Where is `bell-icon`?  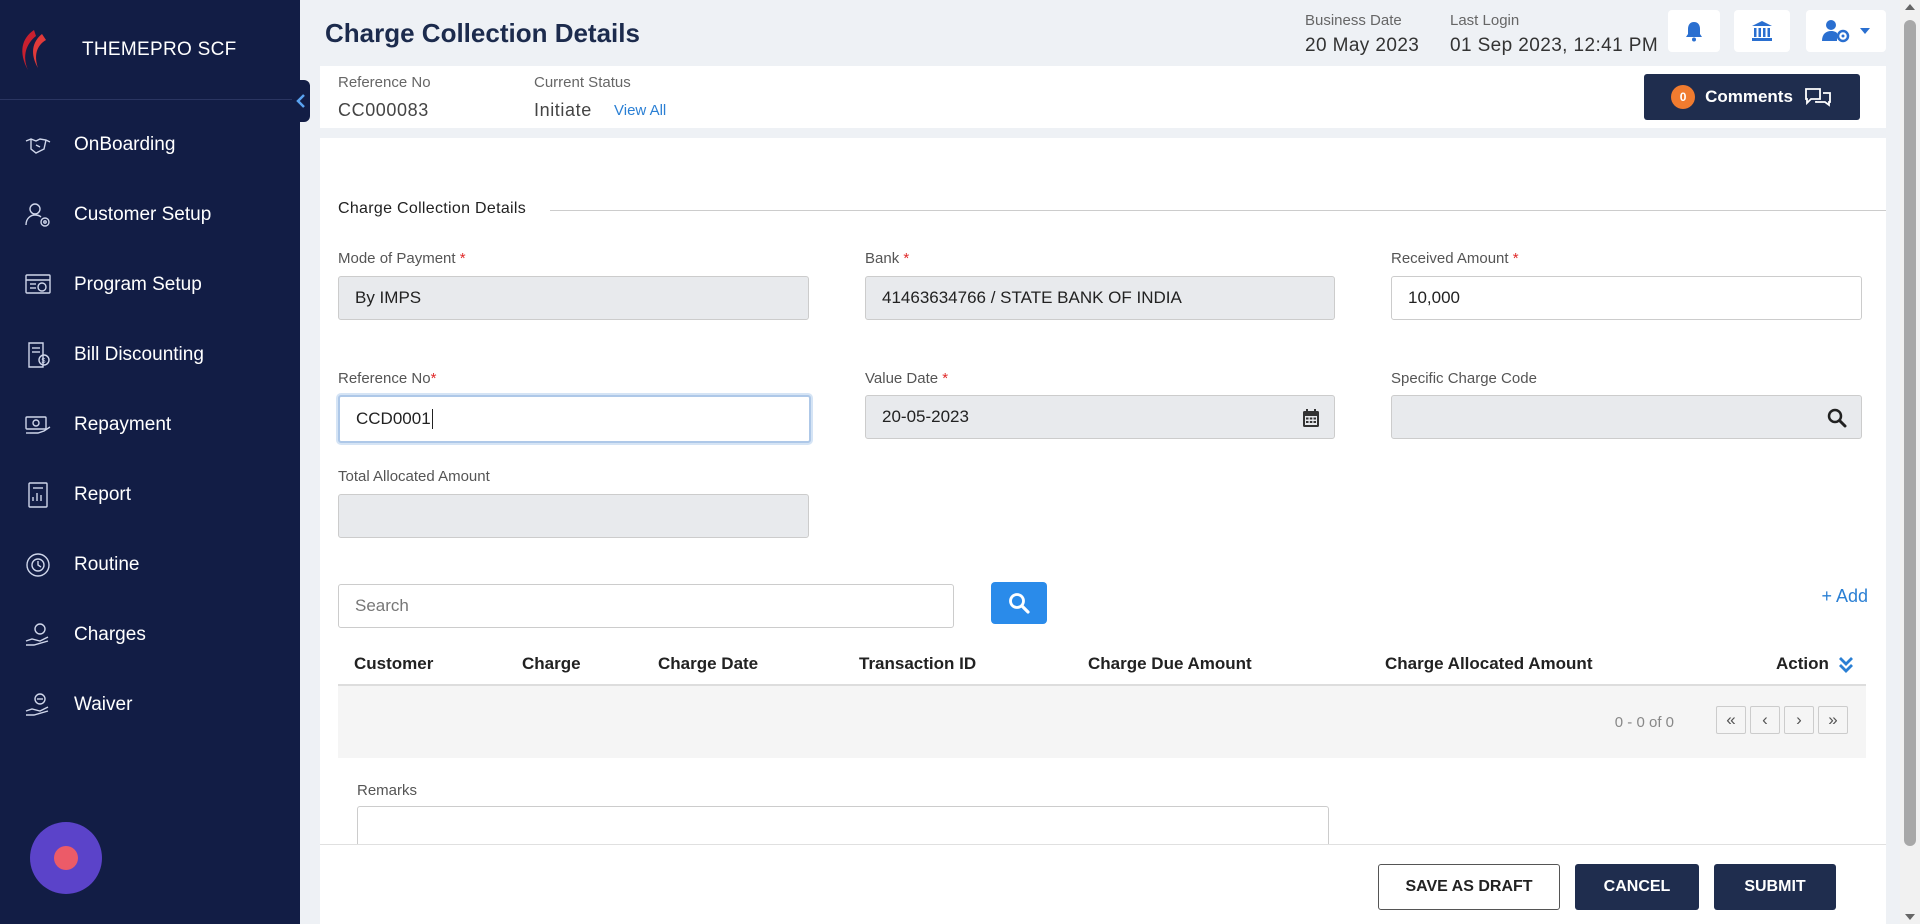
bell-icon is located at coordinates (1694, 32).